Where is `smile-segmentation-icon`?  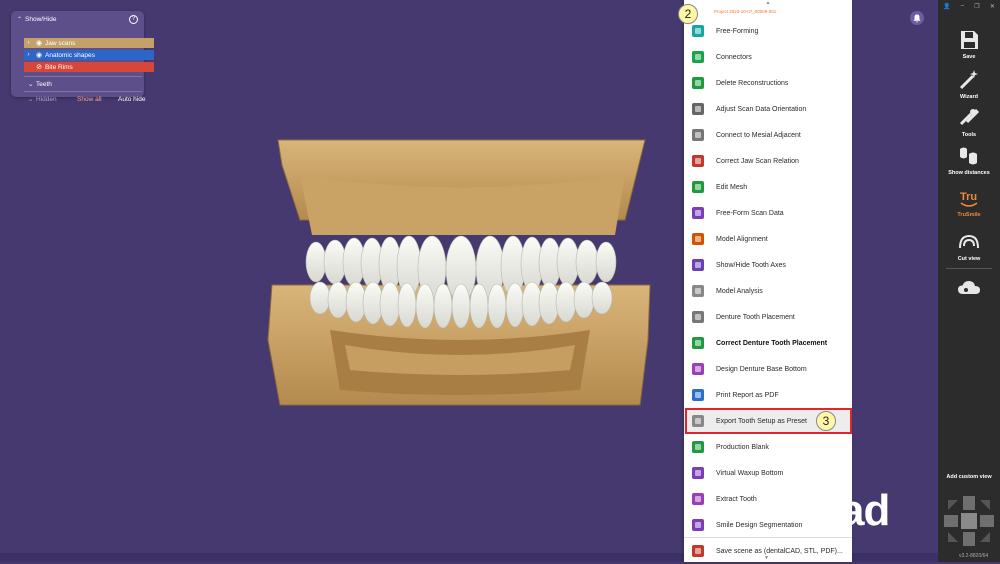 smile-segmentation-icon is located at coordinates (698, 525).